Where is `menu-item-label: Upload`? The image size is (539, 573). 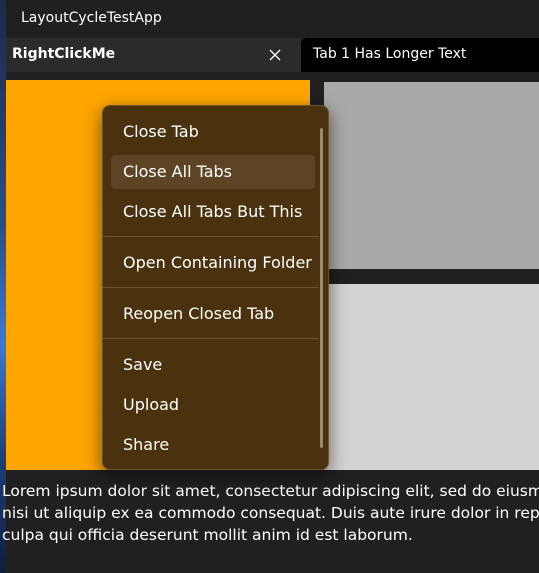 menu-item-label: Upload is located at coordinates (151, 404).